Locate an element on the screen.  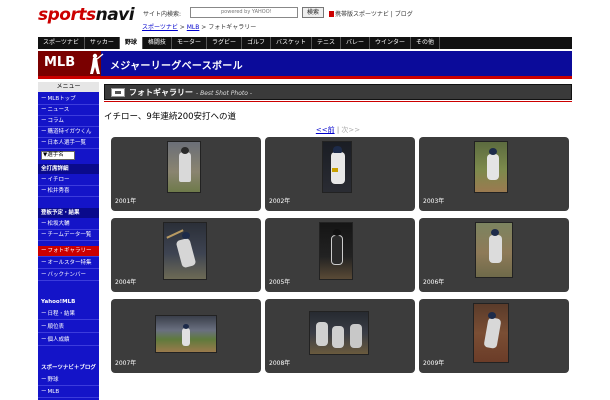
photo-year-label: 2003年 is located at coordinates (434, 201).